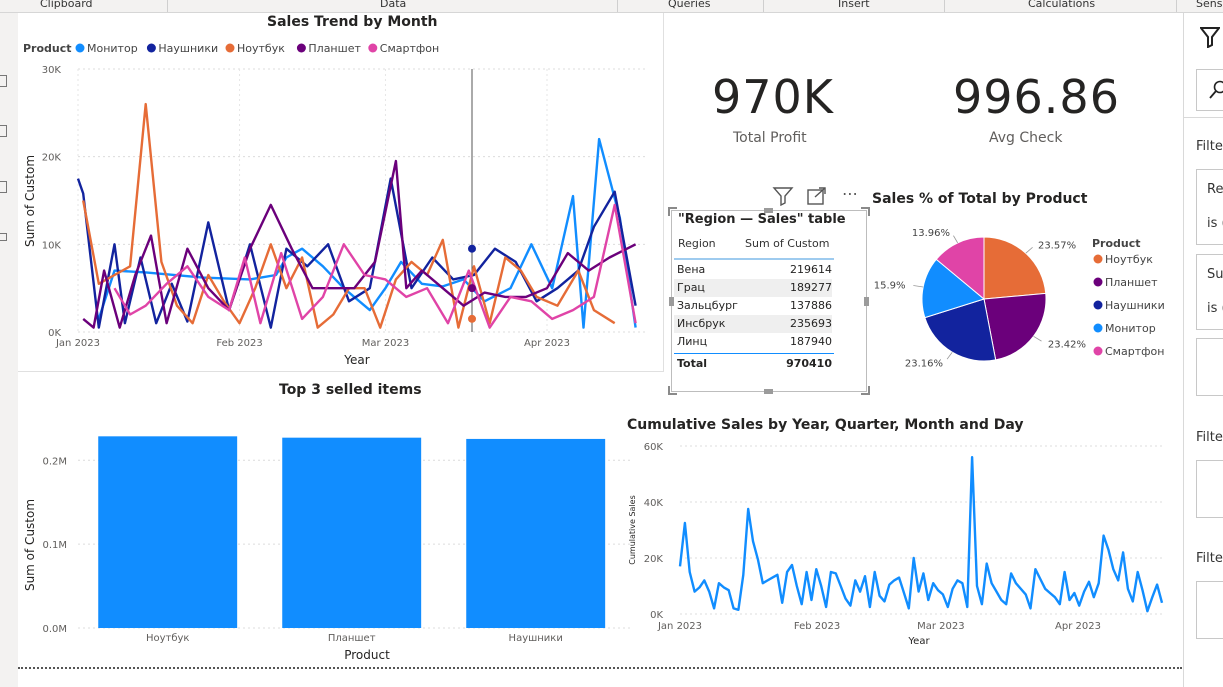  I want to click on bar-chart-title: Top 3 selled items, so click(350, 390).